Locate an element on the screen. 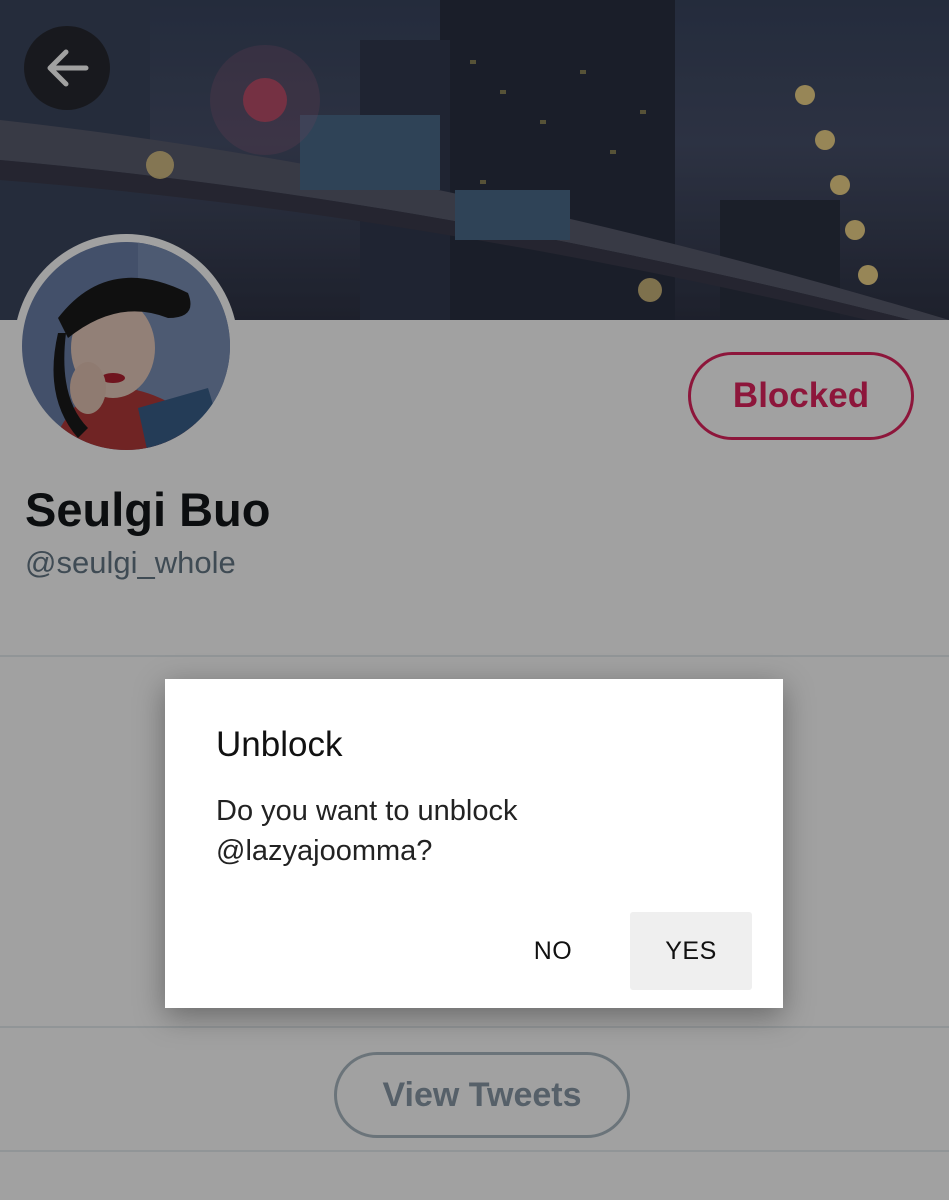  no-button: NO is located at coordinates (553, 951).